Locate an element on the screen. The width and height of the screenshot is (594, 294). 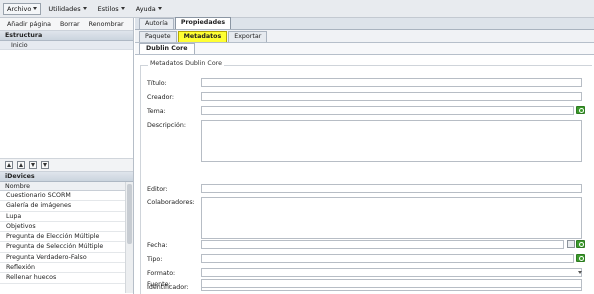
move-top-icon is located at coordinates (9, 165).